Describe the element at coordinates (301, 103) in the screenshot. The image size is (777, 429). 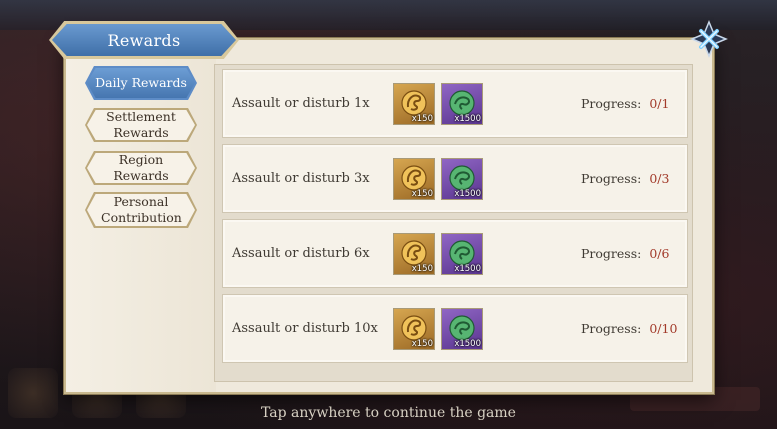
I see `task-label: Assault or disturb 1x` at that location.